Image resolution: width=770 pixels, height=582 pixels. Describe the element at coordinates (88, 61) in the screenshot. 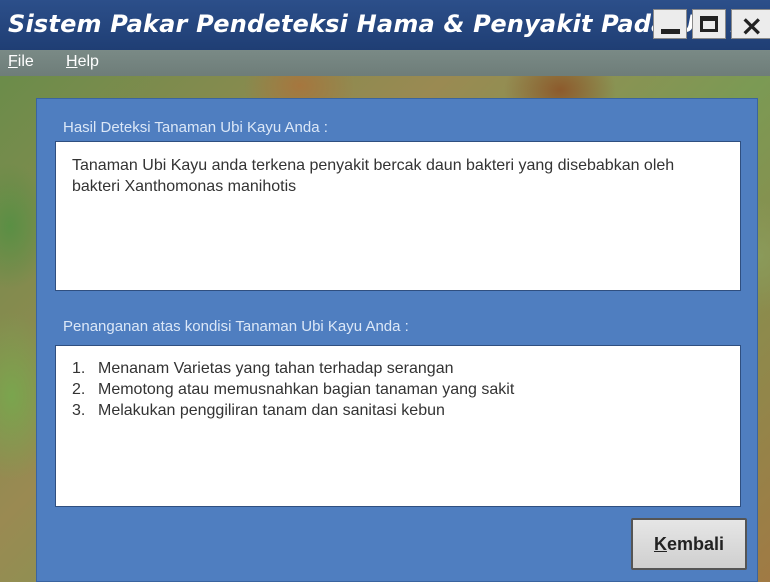

I see `menu-help-label: elp` at that location.